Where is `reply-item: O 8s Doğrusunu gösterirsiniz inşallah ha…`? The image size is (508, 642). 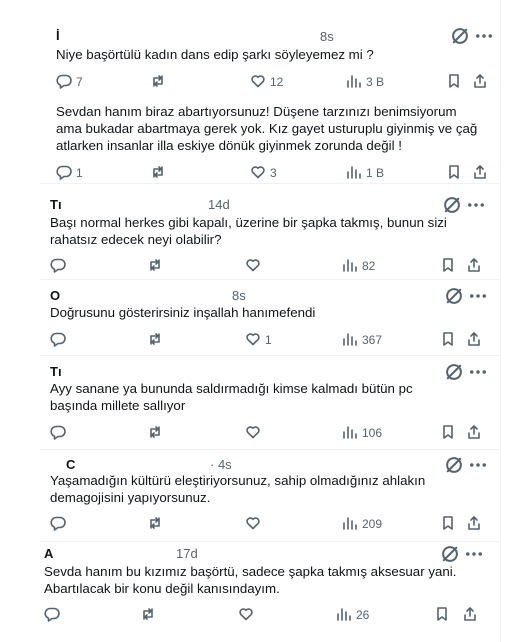 reply-item: O 8s Doğrusunu gösterirsiniz inşallah ha… is located at coordinates (250, 318).